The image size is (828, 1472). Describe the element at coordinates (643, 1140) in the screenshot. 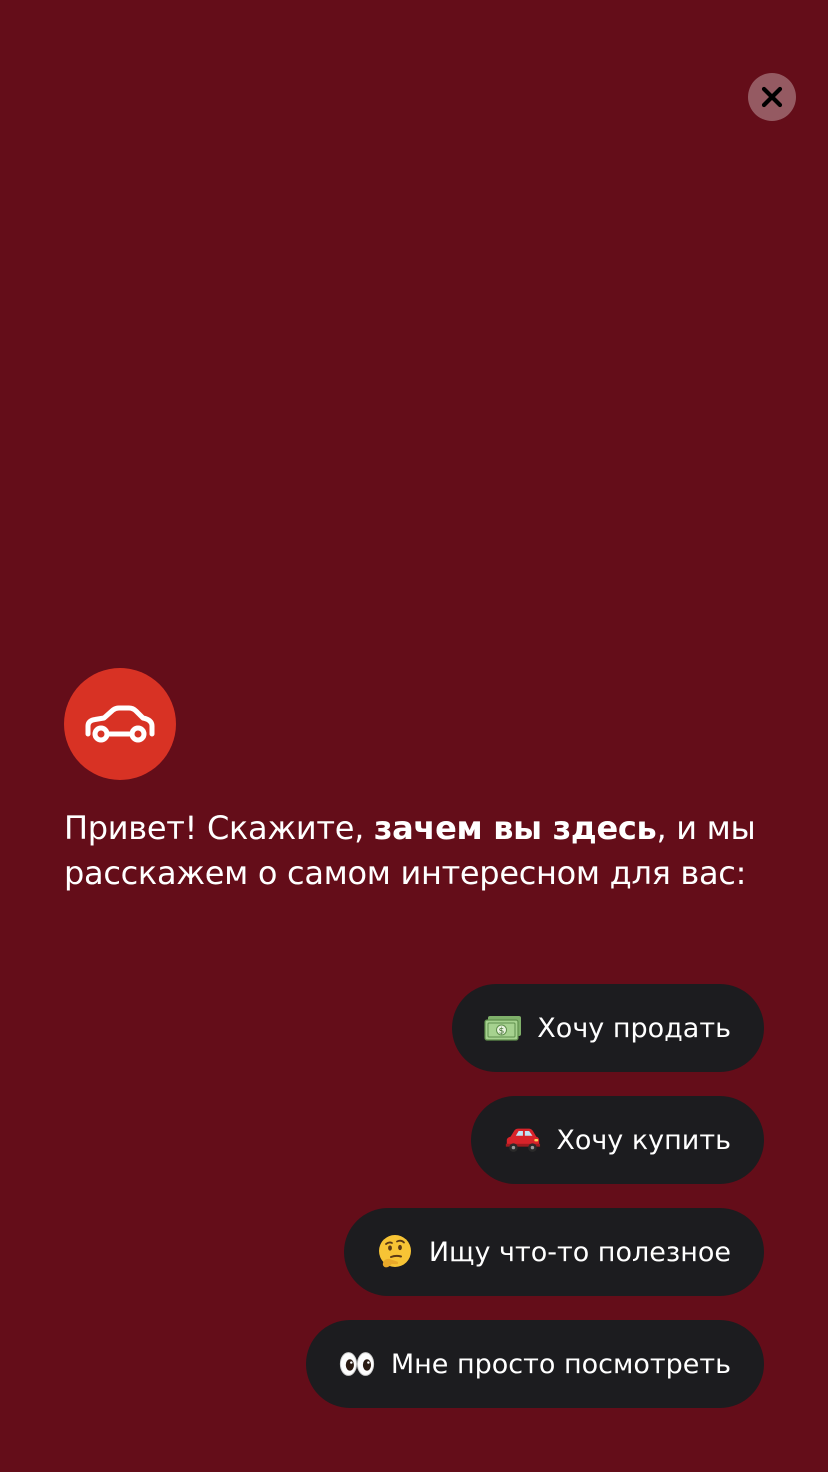

I see `option-label: Хочу купить` at that location.